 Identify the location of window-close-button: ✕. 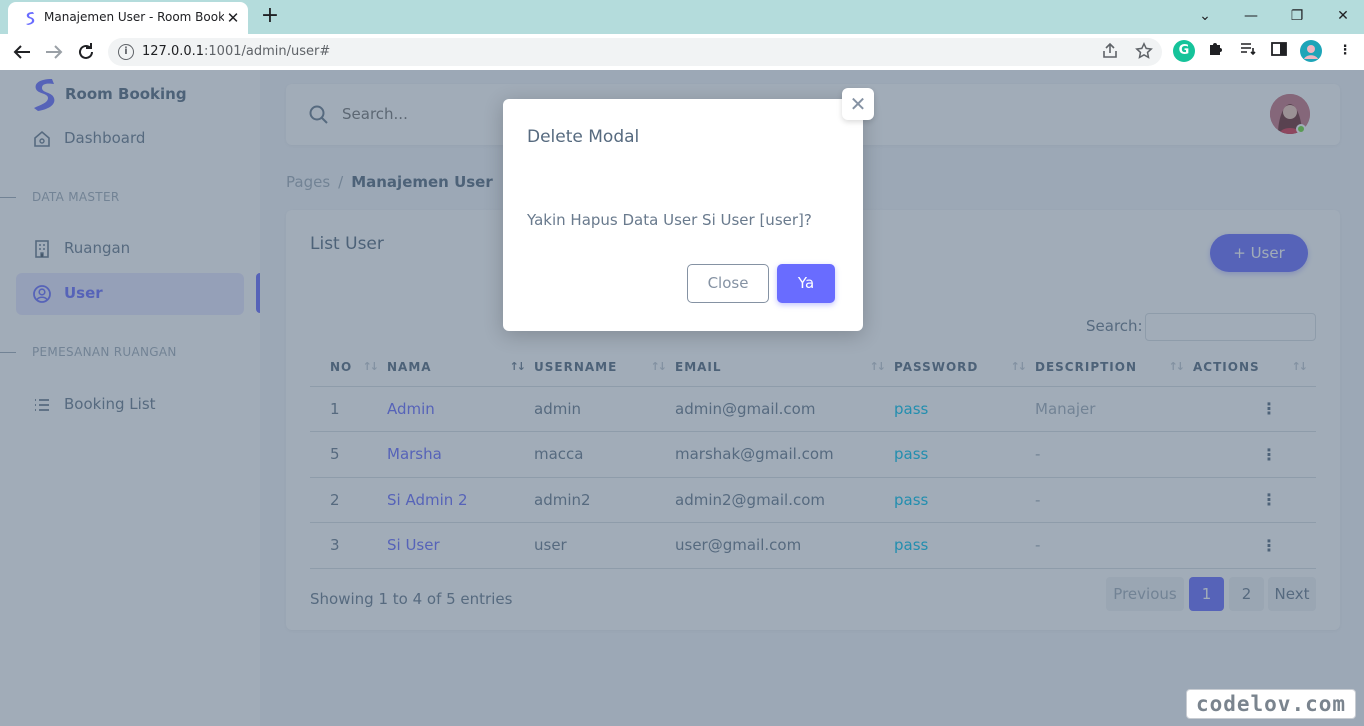
(1342, 16).